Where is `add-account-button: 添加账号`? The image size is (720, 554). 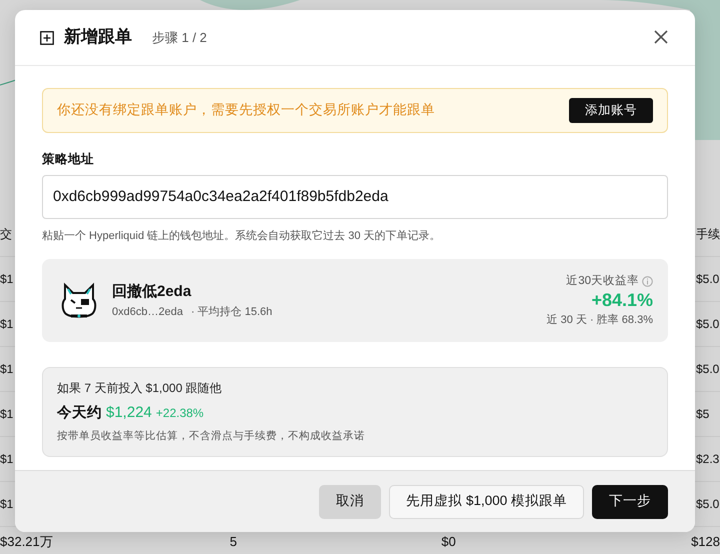
add-account-button: 添加账号 is located at coordinates (611, 110).